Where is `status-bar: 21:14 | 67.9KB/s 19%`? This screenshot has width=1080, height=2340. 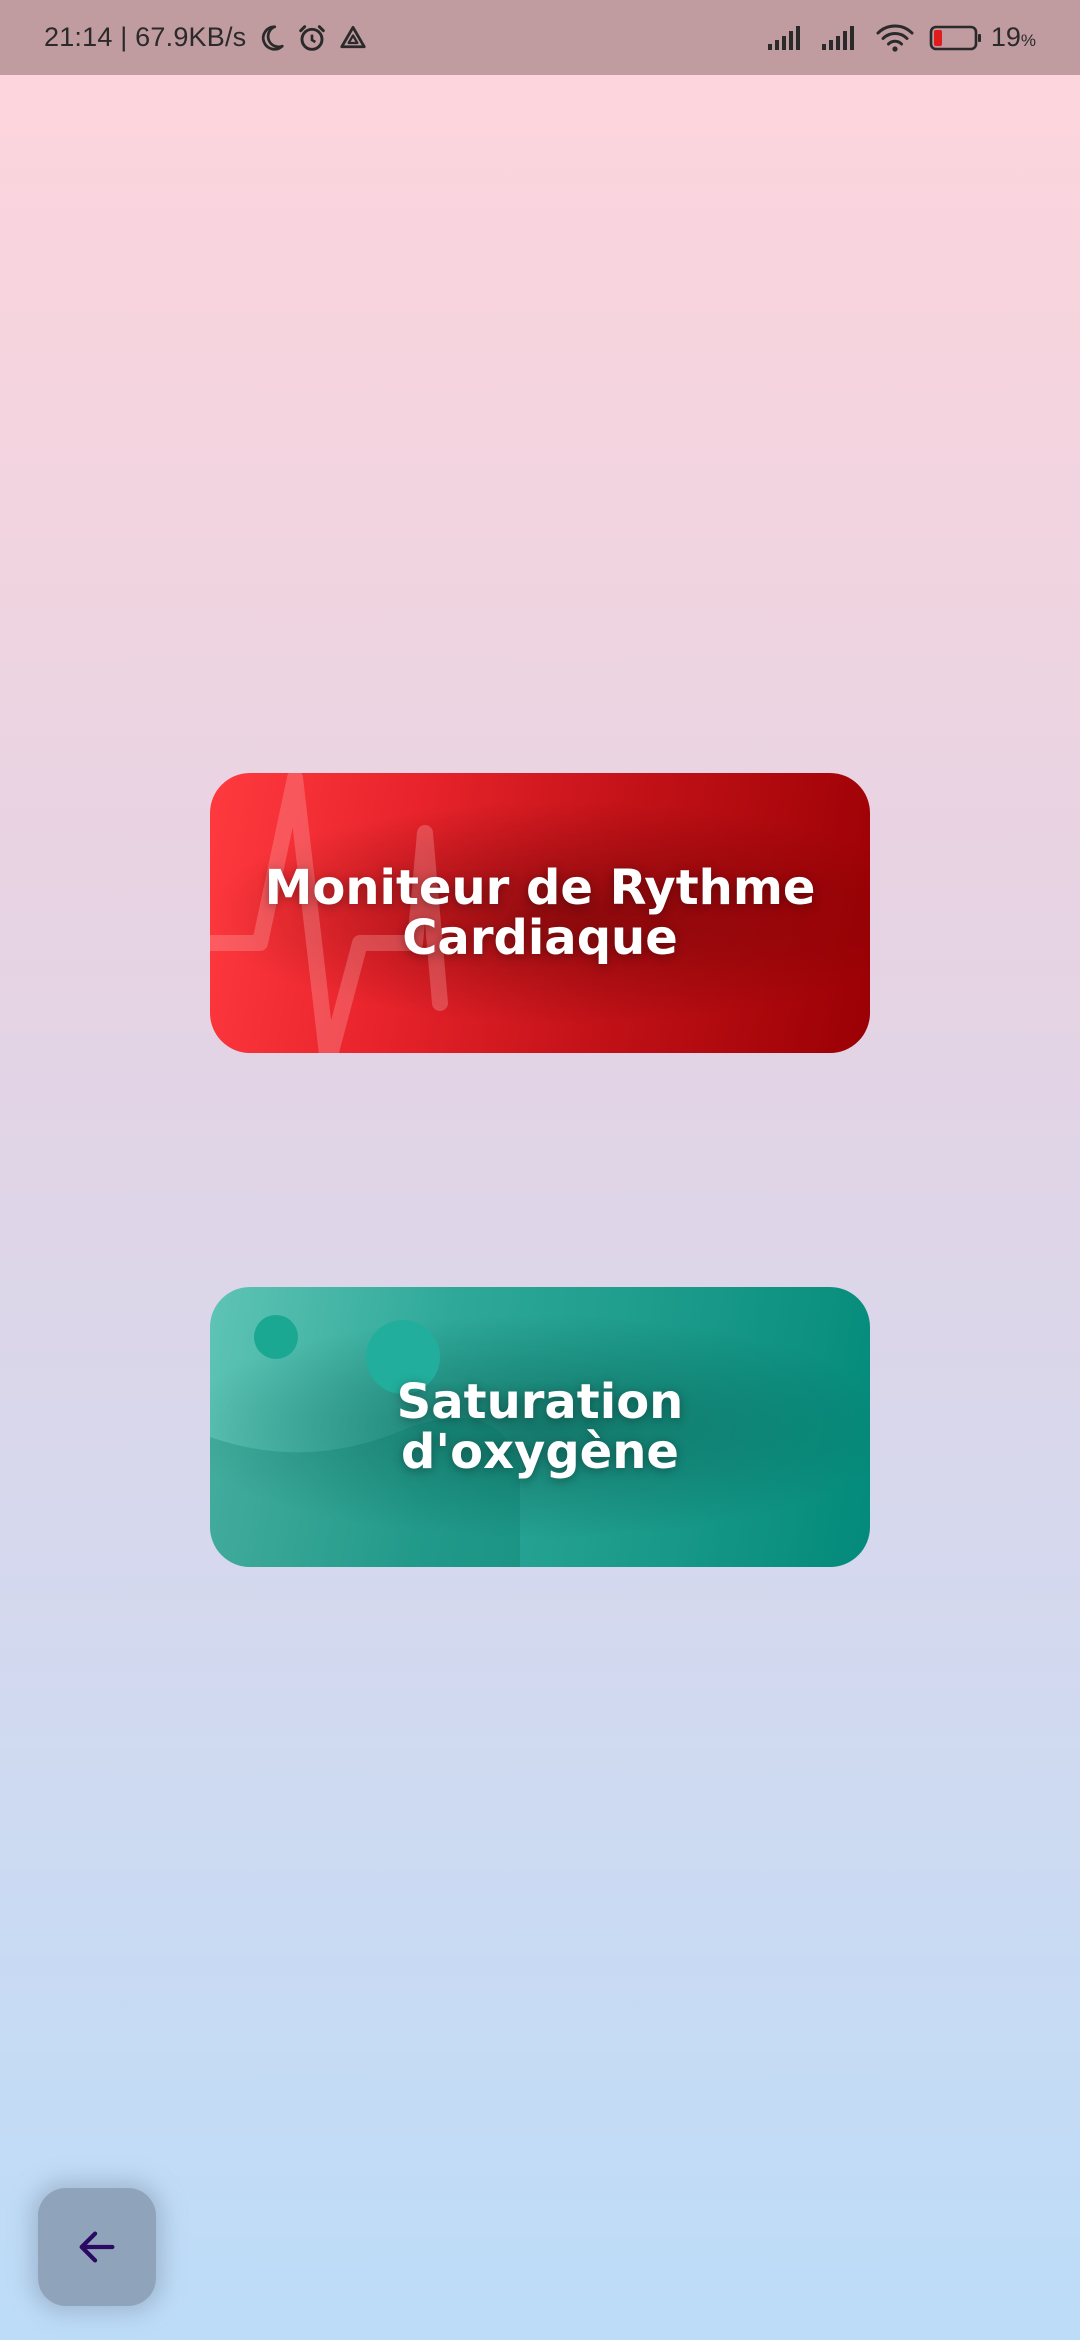 status-bar: 21:14 | 67.9KB/s 19% is located at coordinates (540, 37).